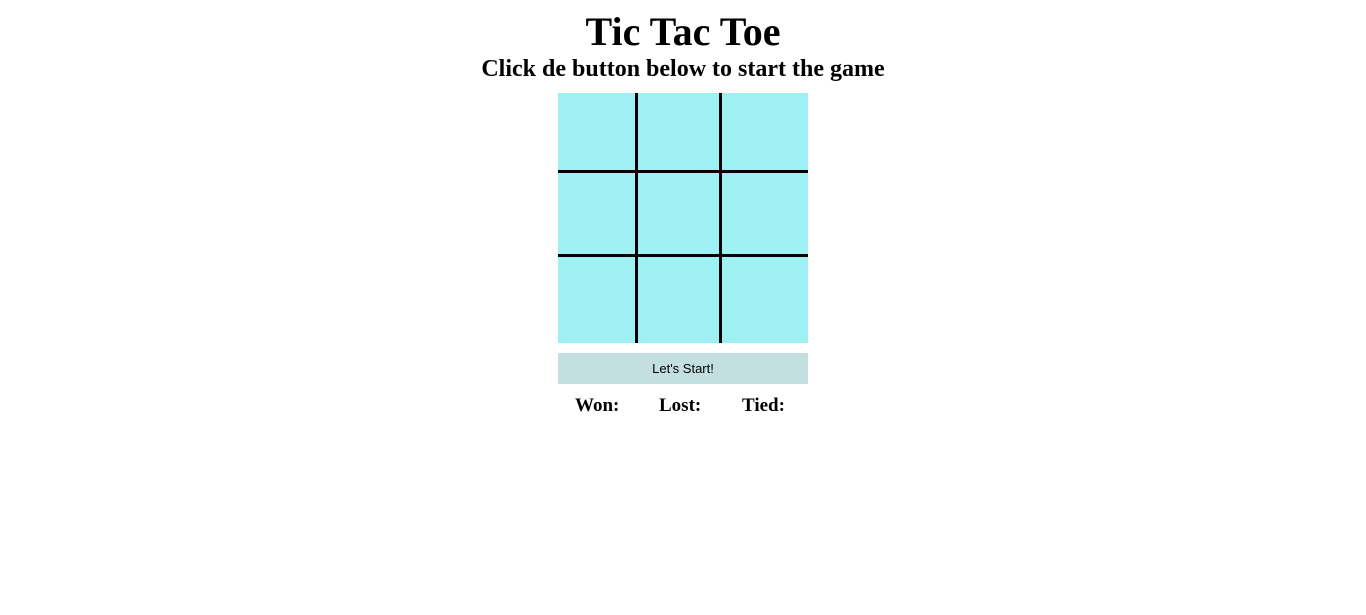 The image size is (1366, 615). I want to click on score-tied: Tied:, so click(766, 406).